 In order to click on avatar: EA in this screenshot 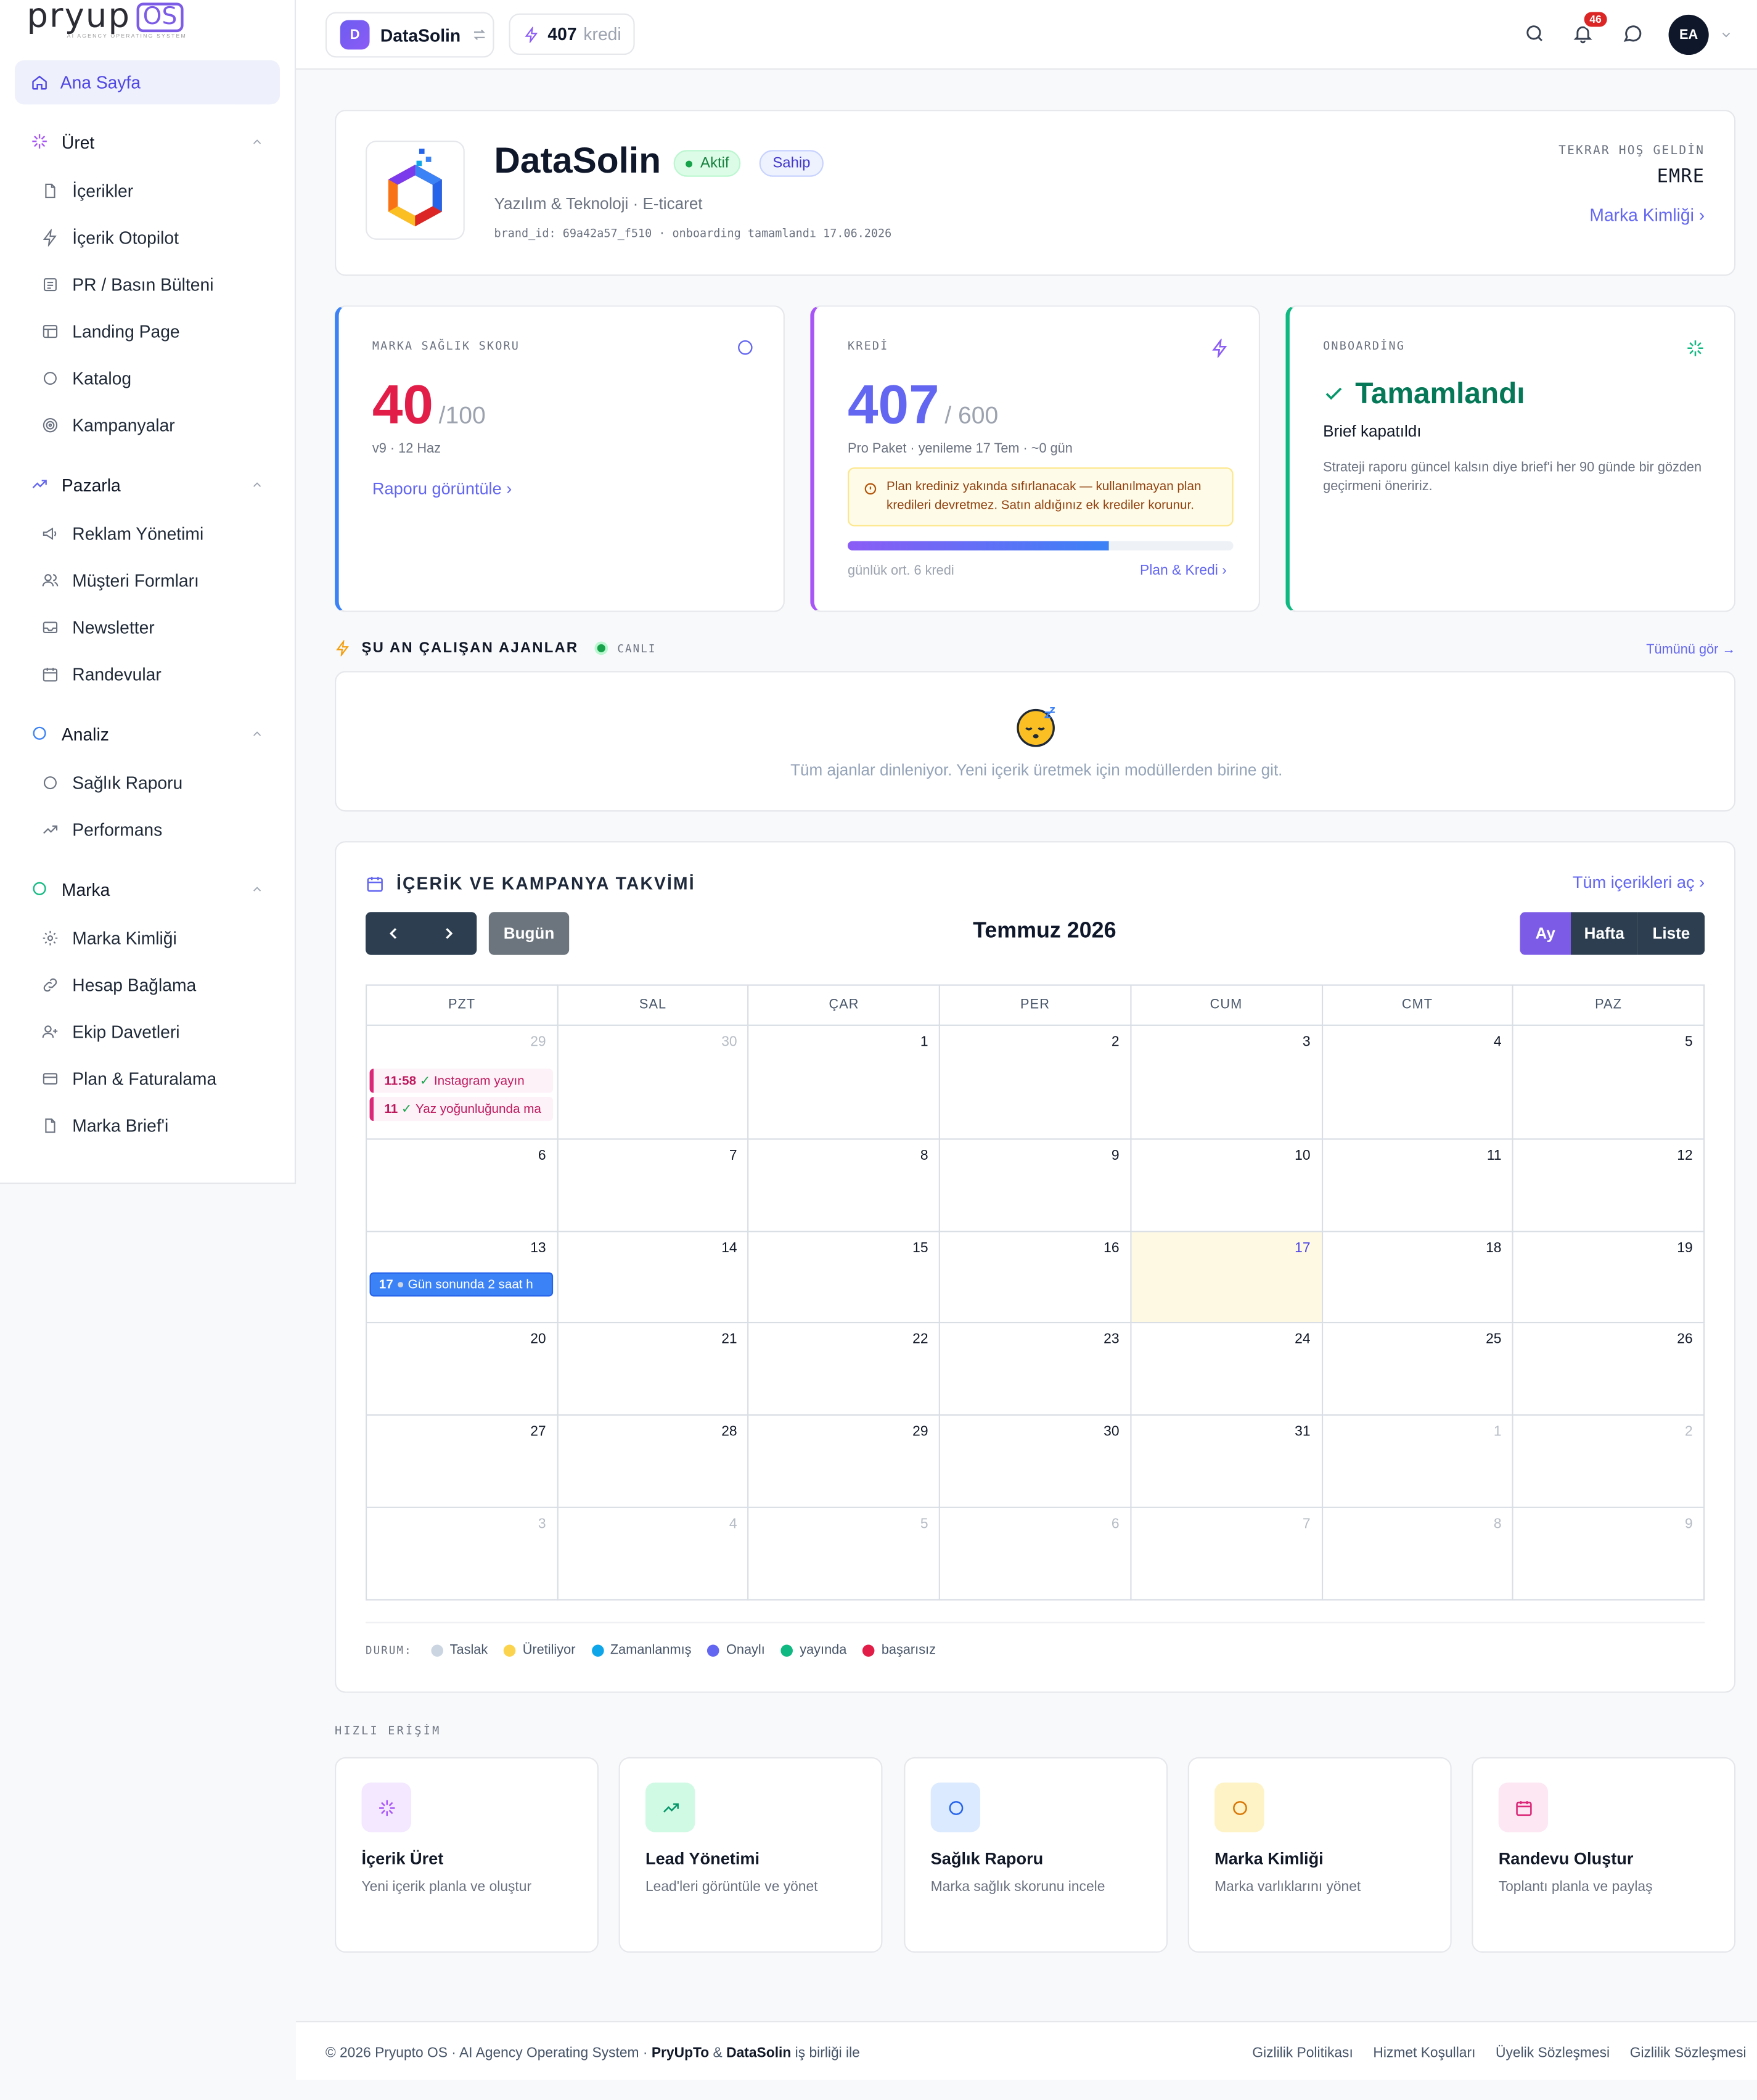, I will do `click(1688, 34)`.